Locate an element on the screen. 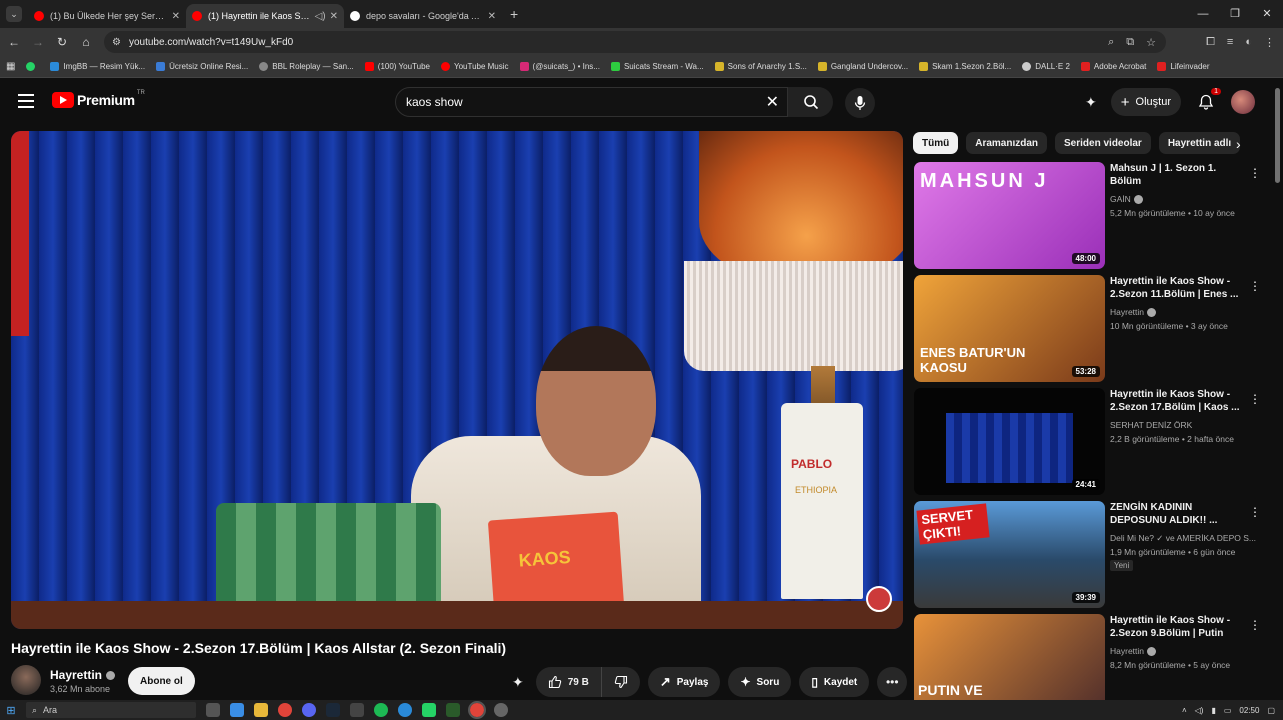  voice-search-button is located at coordinates (860, 103).